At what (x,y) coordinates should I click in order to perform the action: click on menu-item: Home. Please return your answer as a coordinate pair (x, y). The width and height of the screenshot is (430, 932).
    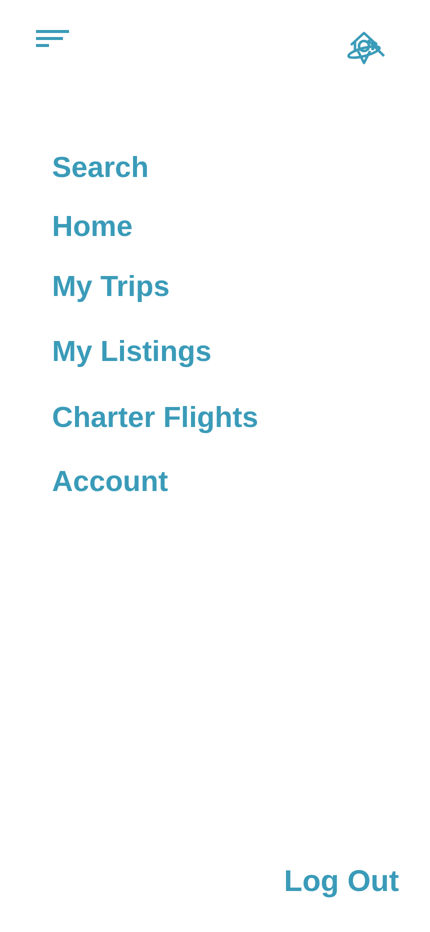
    Looking at the image, I should click on (92, 227).